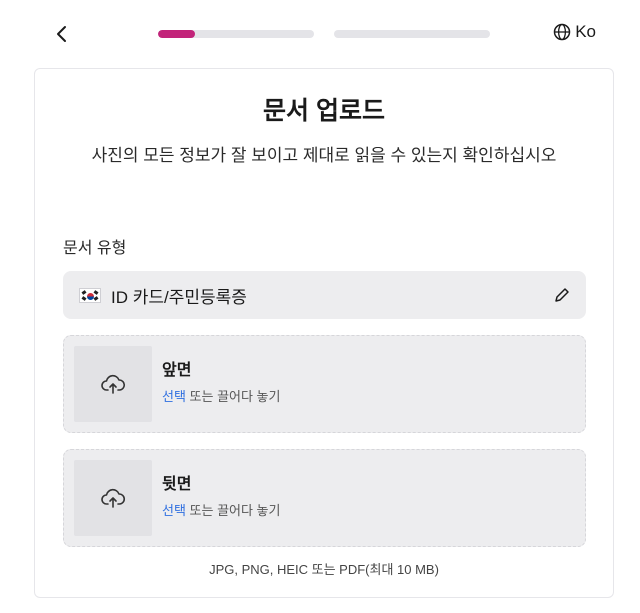 The width and height of the screenshot is (640, 613). What do you see at coordinates (562, 32) in the screenshot?
I see `globe-icon` at bounding box center [562, 32].